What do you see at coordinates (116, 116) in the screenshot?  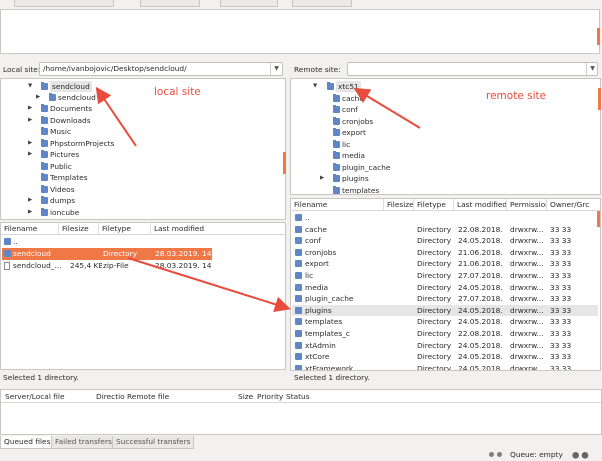 I see `arrow-to-local-sendcloud` at bounding box center [116, 116].